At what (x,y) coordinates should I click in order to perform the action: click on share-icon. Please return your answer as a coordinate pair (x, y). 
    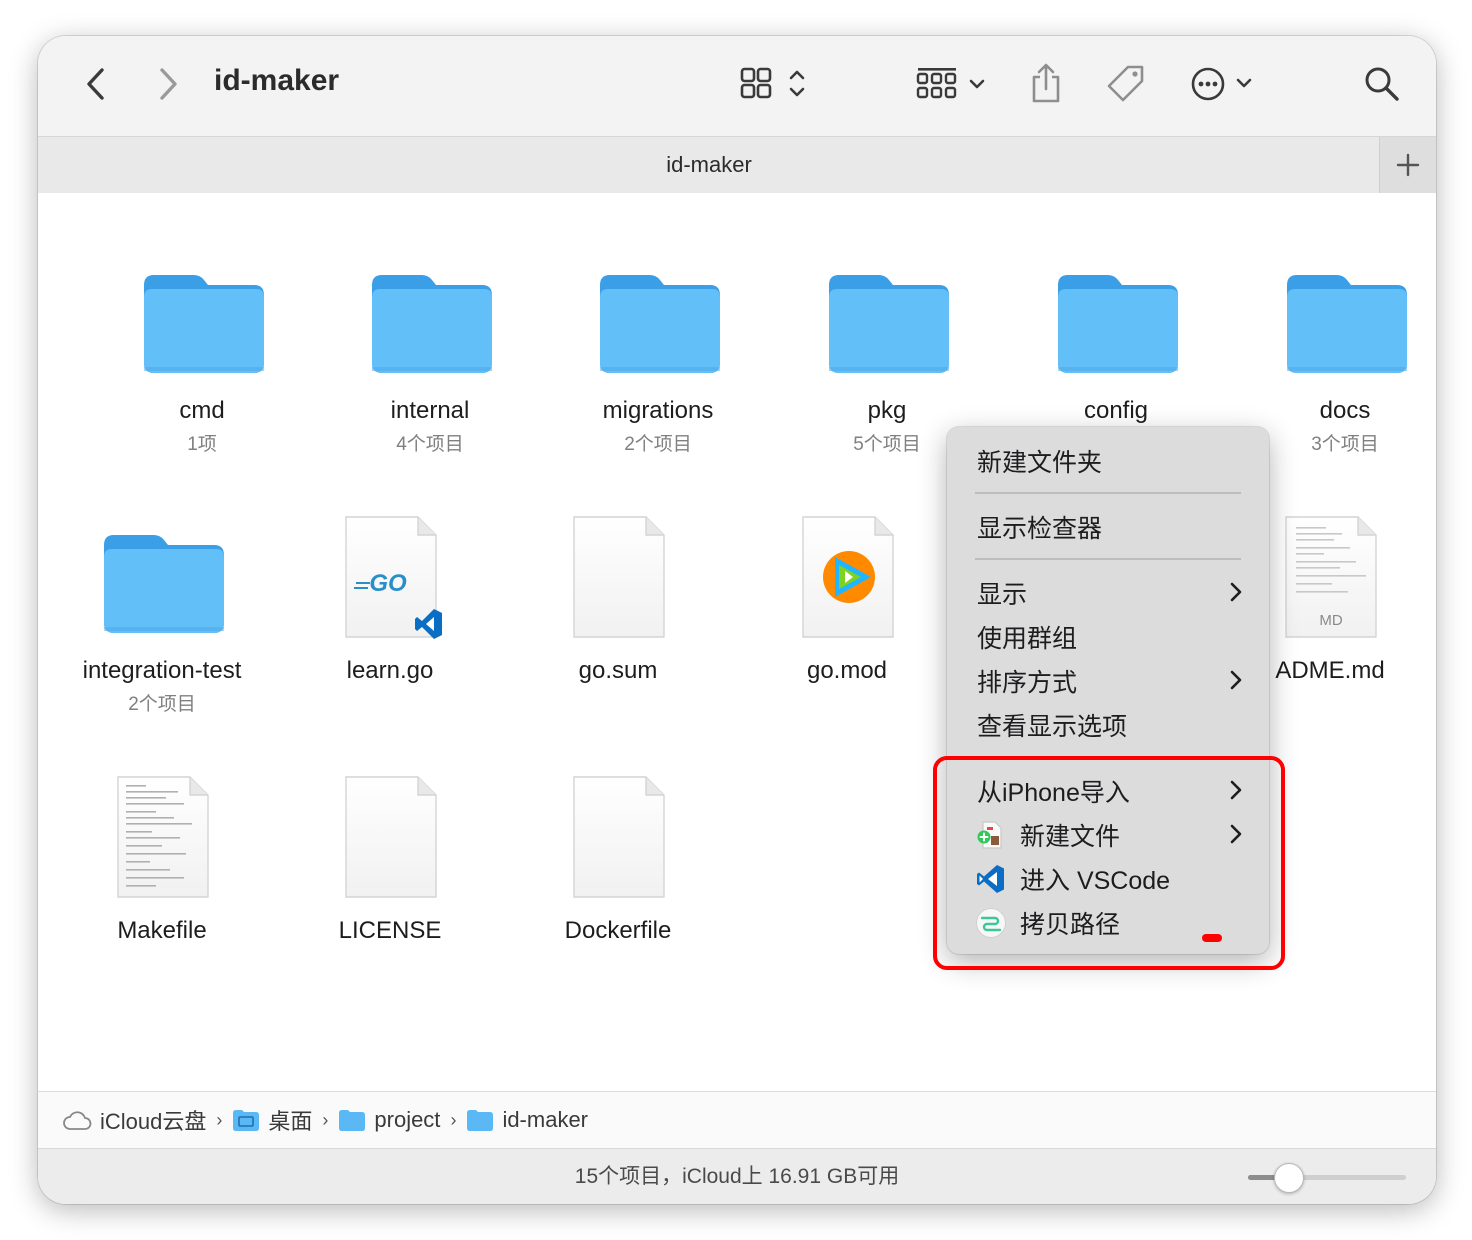
    Looking at the image, I should click on (1046, 83).